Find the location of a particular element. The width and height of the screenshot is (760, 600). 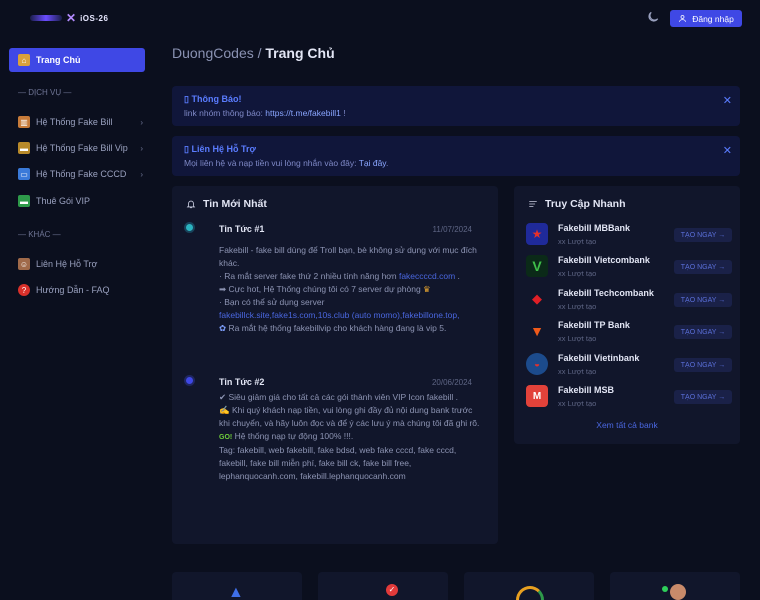

moon-icon is located at coordinates (653, 17).